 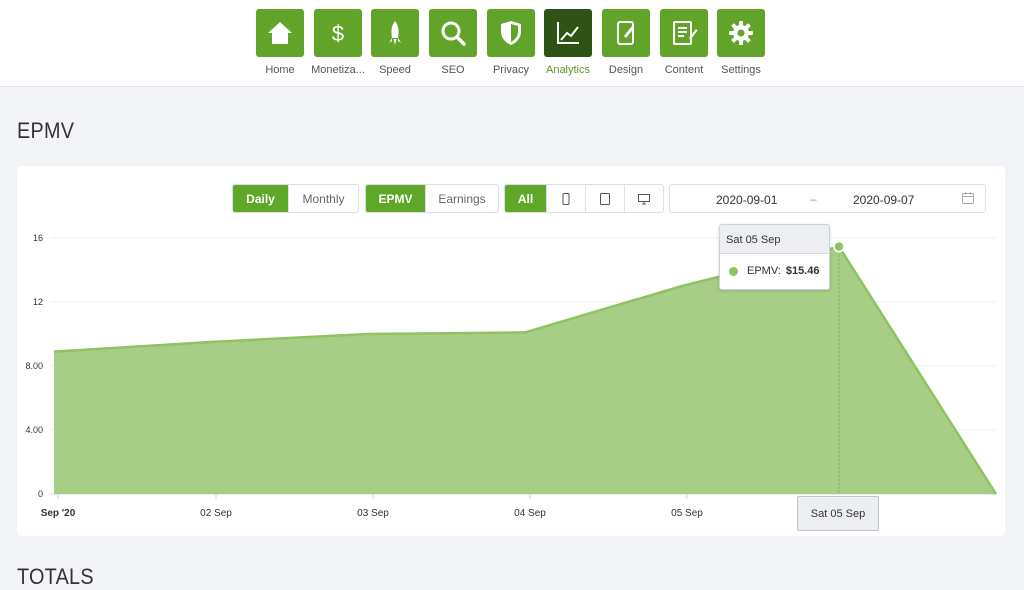 What do you see at coordinates (774, 239) in the screenshot?
I see `tooltip-title: Sat 05 Sep` at bounding box center [774, 239].